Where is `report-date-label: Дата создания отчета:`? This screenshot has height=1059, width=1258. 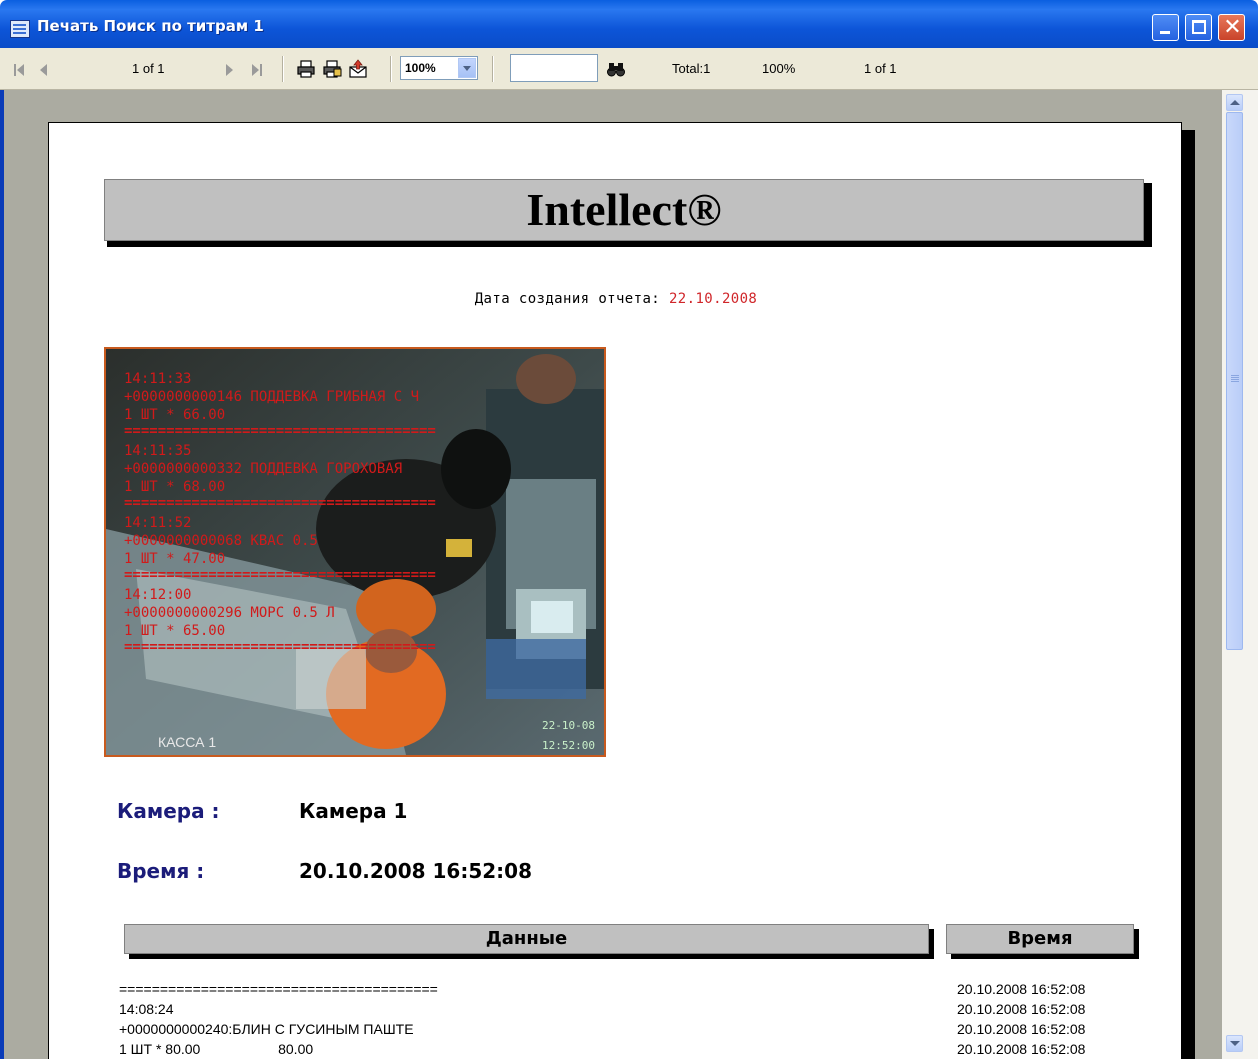
report-date-label: Дата создания отчета: is located at coordinates (567, 299).